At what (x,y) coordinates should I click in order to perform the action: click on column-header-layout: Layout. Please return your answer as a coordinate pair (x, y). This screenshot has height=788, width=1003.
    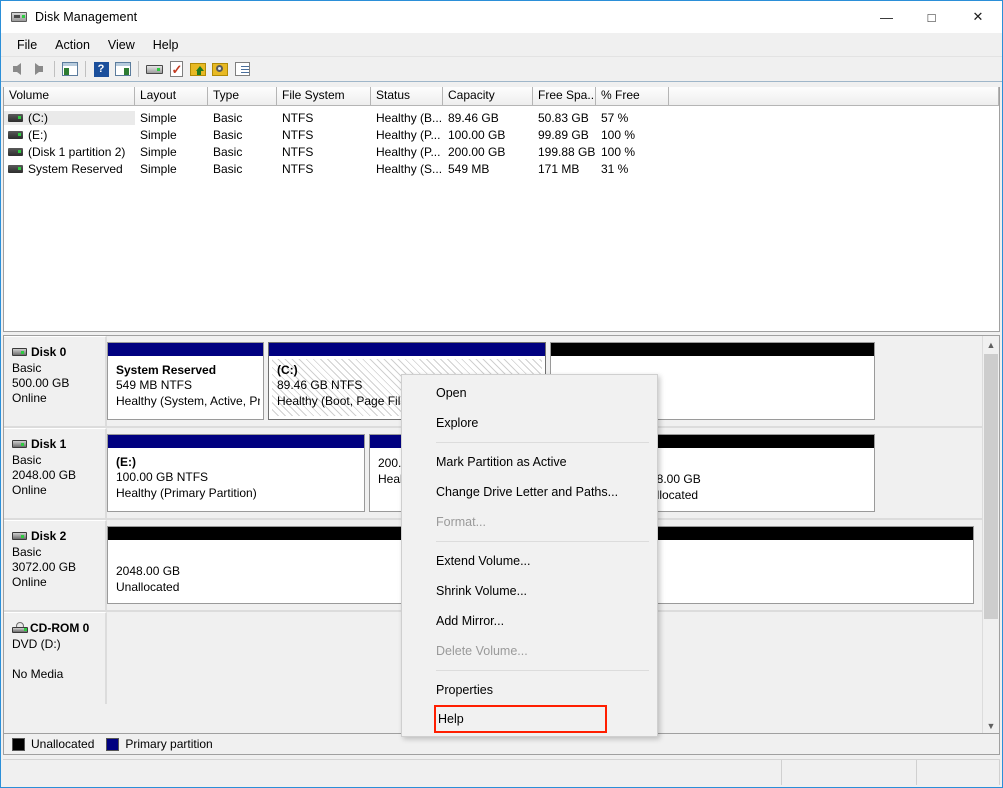
    Looking at the image, I should click on (171, 96).